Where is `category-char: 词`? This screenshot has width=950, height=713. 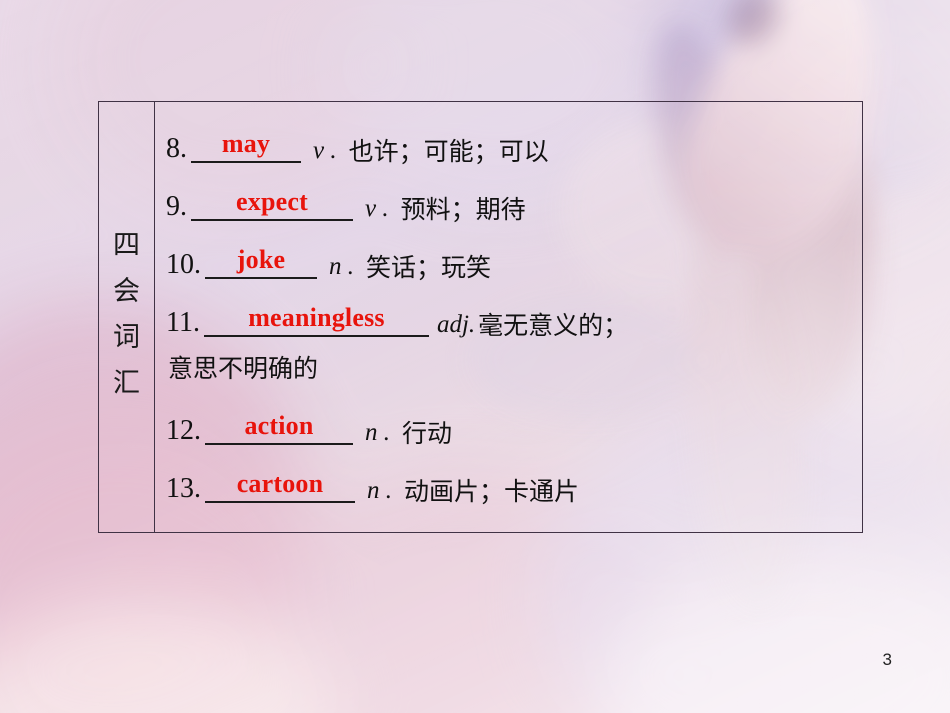 category-char: 词 is located at coordinates (126, 337).